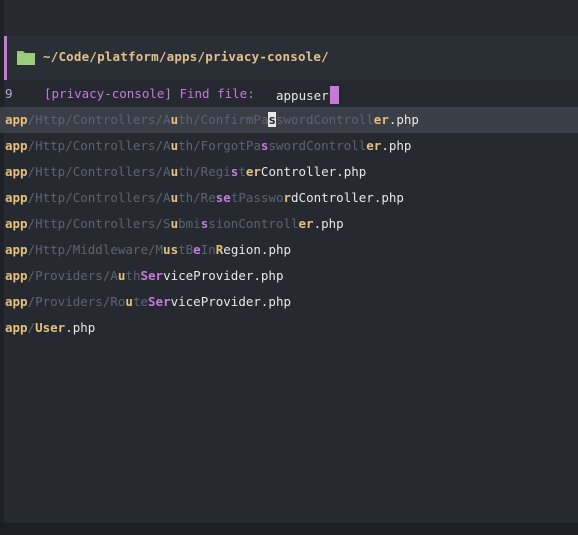 The width and height of the screenshot is (578, 535). I want to click on path-bar-accent, so click(5, 58).